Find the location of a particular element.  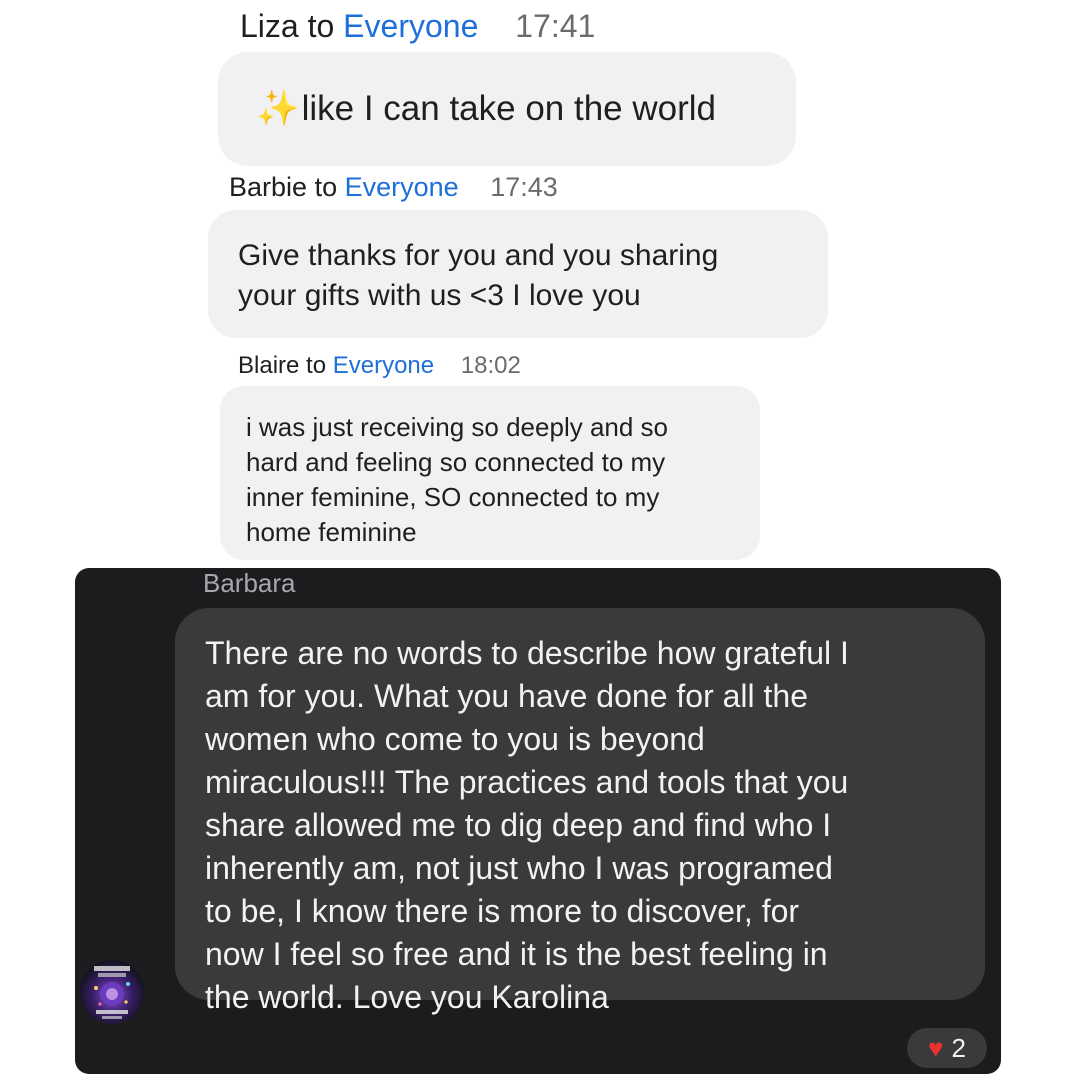

reaction-count: 2 is located at coordinates (958, 1047).